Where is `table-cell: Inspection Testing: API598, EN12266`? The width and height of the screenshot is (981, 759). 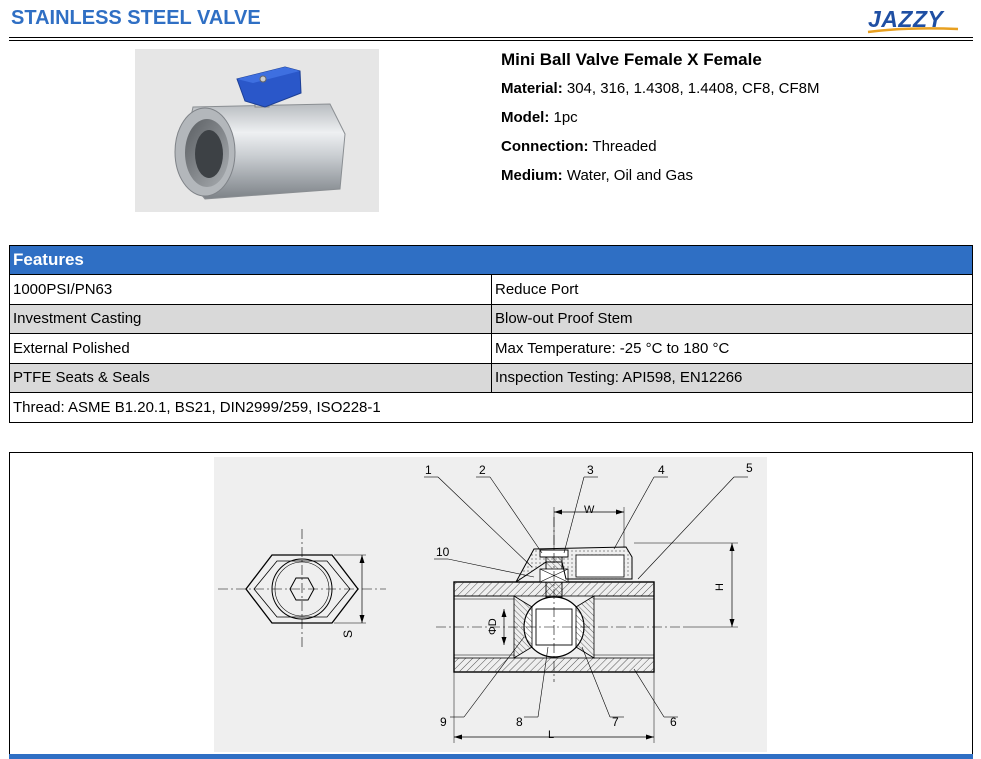 table-cell: Inspection Testing: API598, EN12266 is located at coordinates (732, 377).